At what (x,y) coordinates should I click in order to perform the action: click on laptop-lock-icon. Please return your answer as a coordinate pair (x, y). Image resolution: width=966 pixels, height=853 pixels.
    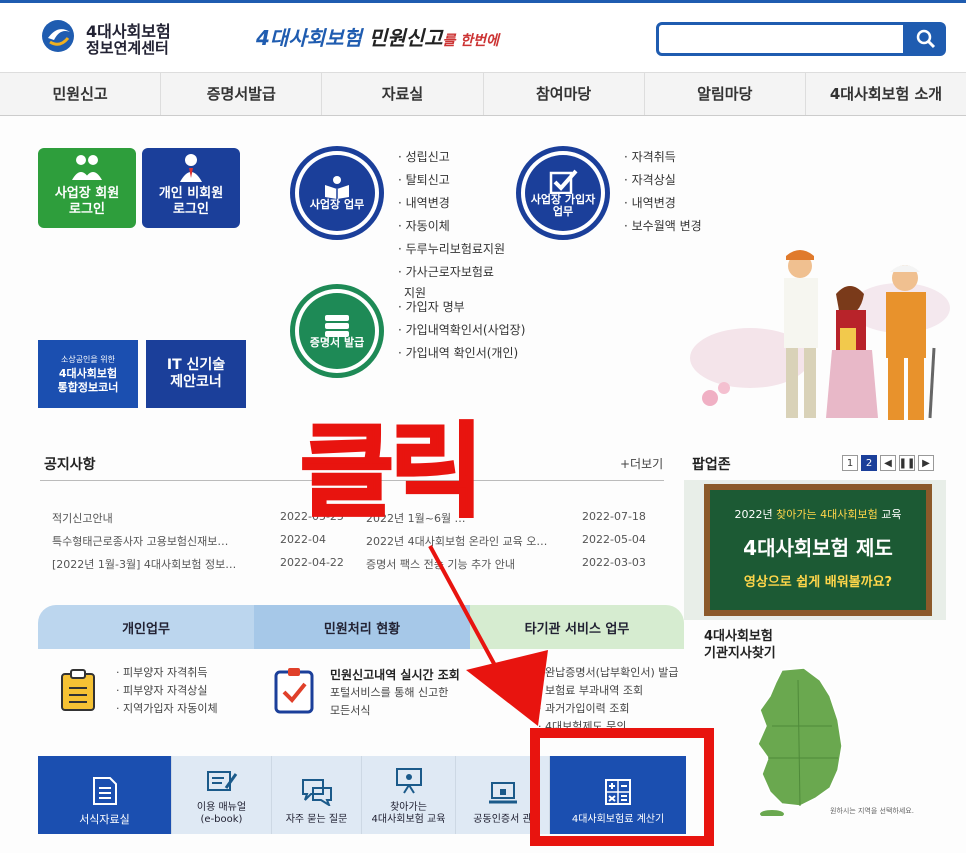
    Looking at the image, I should click on (502, 793).